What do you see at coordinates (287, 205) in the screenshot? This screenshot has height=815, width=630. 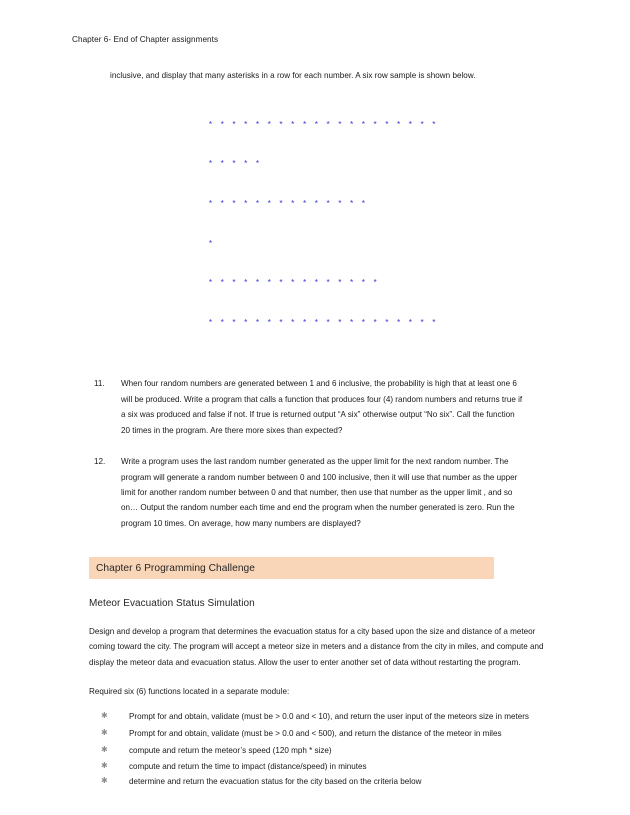 I see `asterisk-row: * * * * * * * * * * * * * *` at bounding box center [287, 205].